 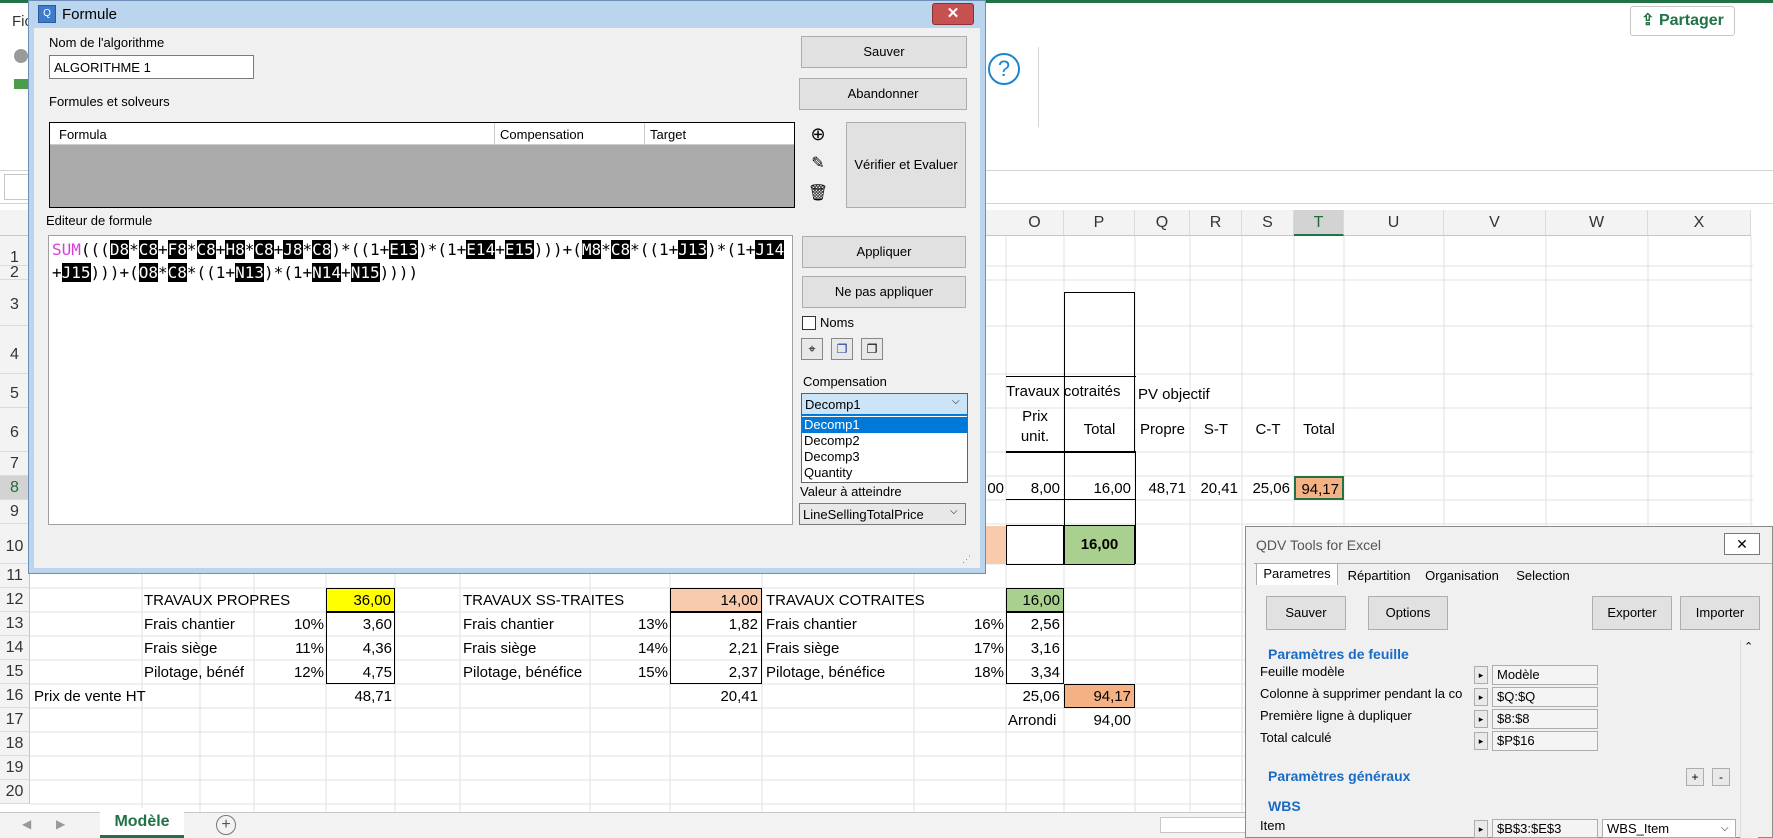 I want to click on col-header-w: W, so click(x=1597, y=223).